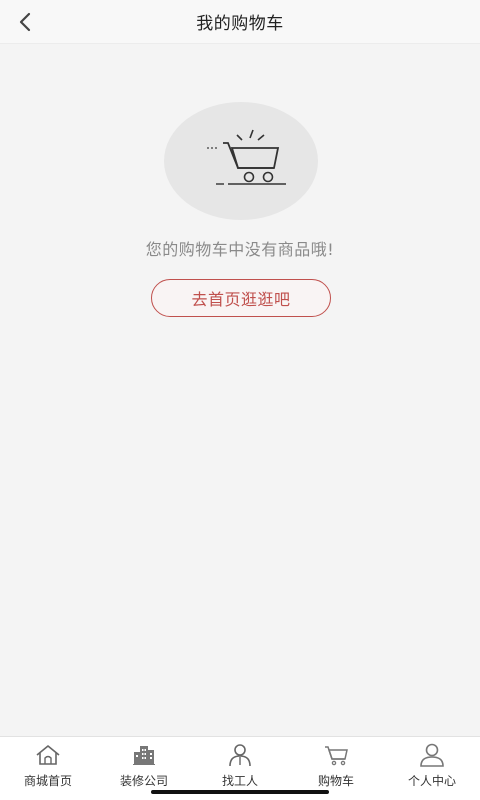 This screenshot has height=800, width=480. What do you see at coordinates (47, 781) in the screenshot?
I see `tab-label: 商城首页` at bounding box center [47, 781].